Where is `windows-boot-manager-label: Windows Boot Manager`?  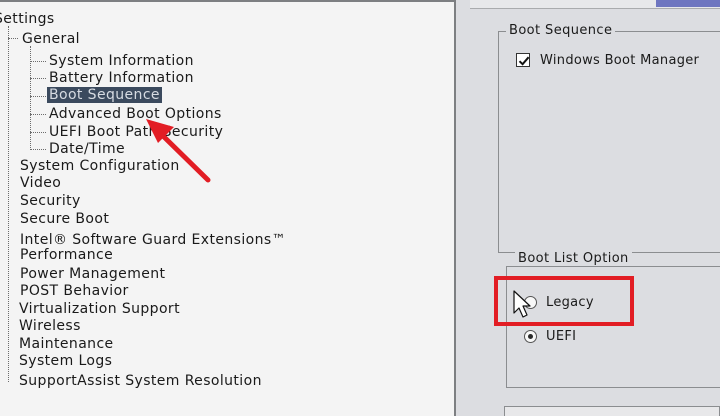 windows-boot-manager-label: Windows Boot Manager is located at coordinates (620, 60).